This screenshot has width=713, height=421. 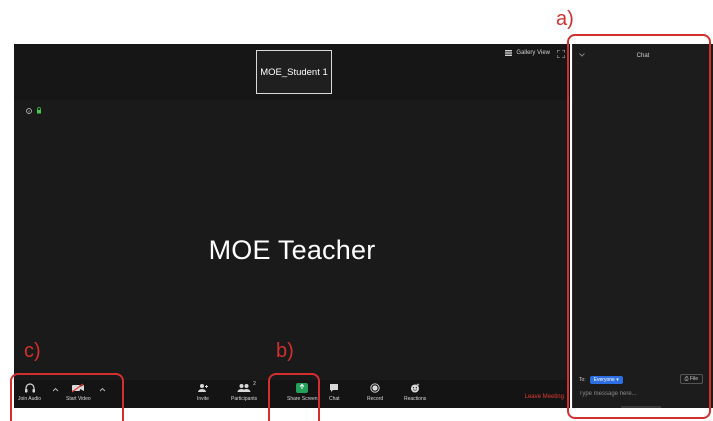 I want to click on record-button: Record, so click(x=375, y=392).